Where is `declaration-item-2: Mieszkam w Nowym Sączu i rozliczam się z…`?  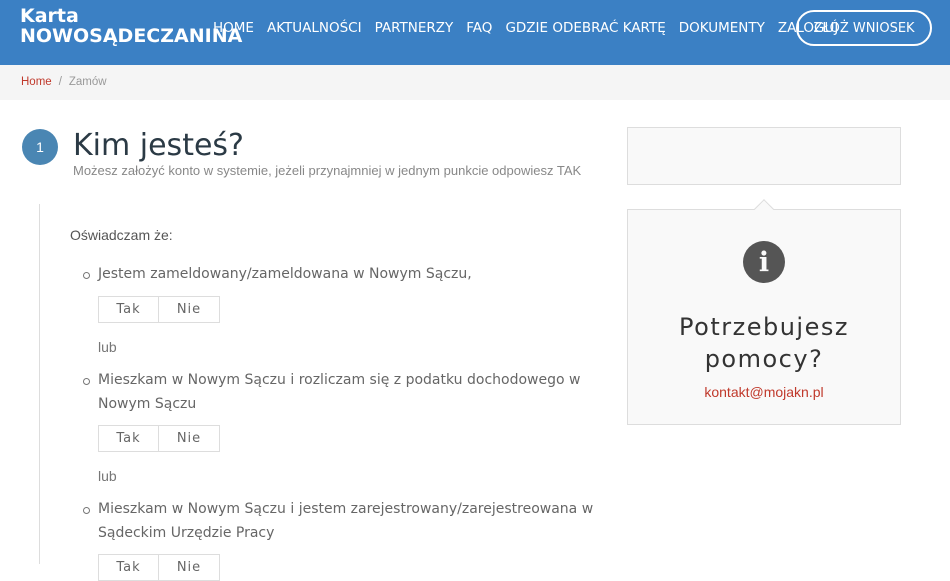
declaration-item-2: Mieszkam w Nowym Sączu i rozliczam się z… is located at coordinates (340, 392).